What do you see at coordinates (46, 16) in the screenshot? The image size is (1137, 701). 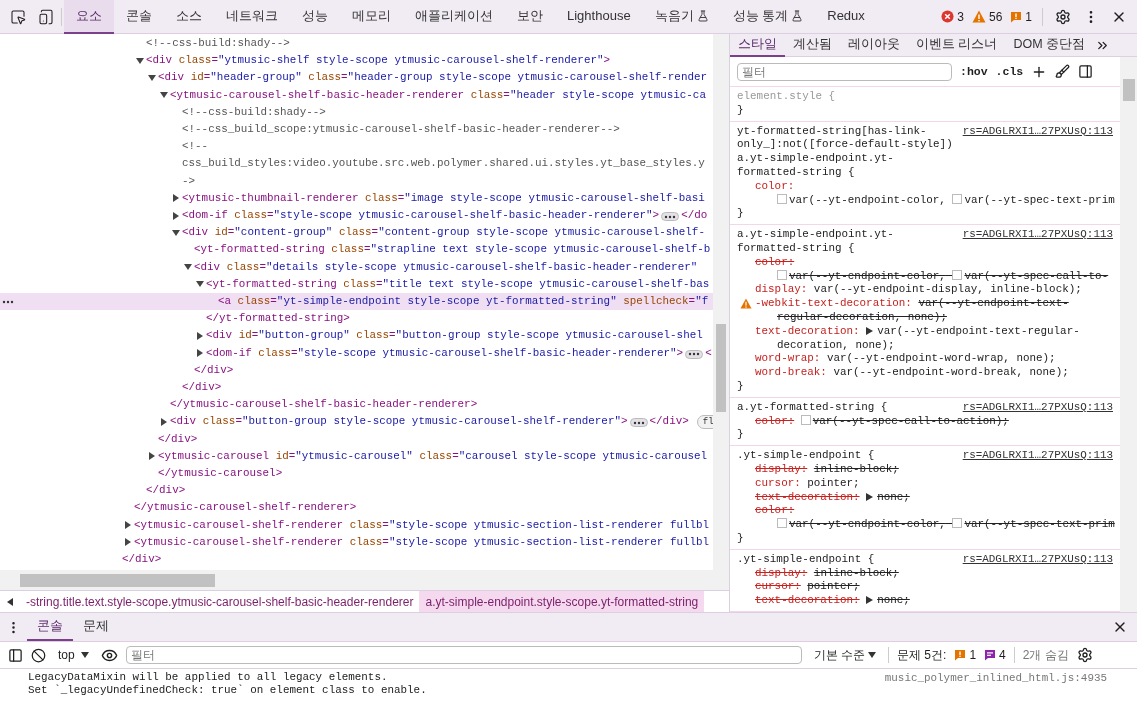 I see `device-toolbar-icon` at bounding box center [46, 16].